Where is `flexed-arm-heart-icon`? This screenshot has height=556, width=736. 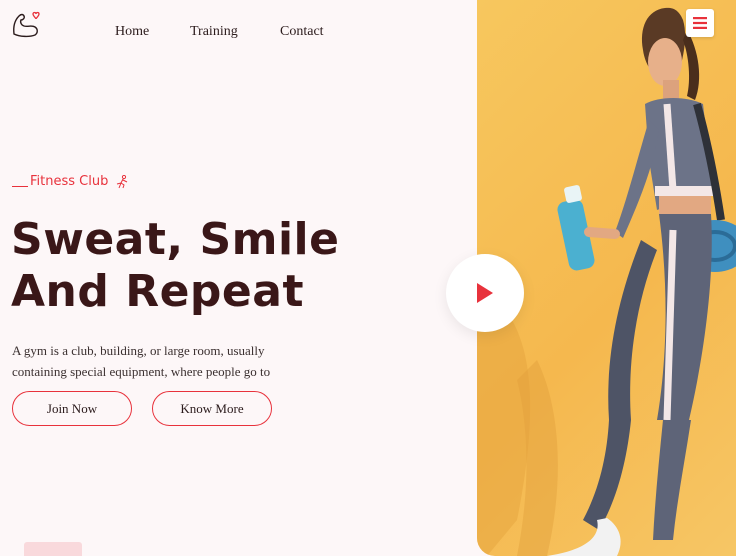
flexed-arm-heart-icon is located at coordinates (26, 24).